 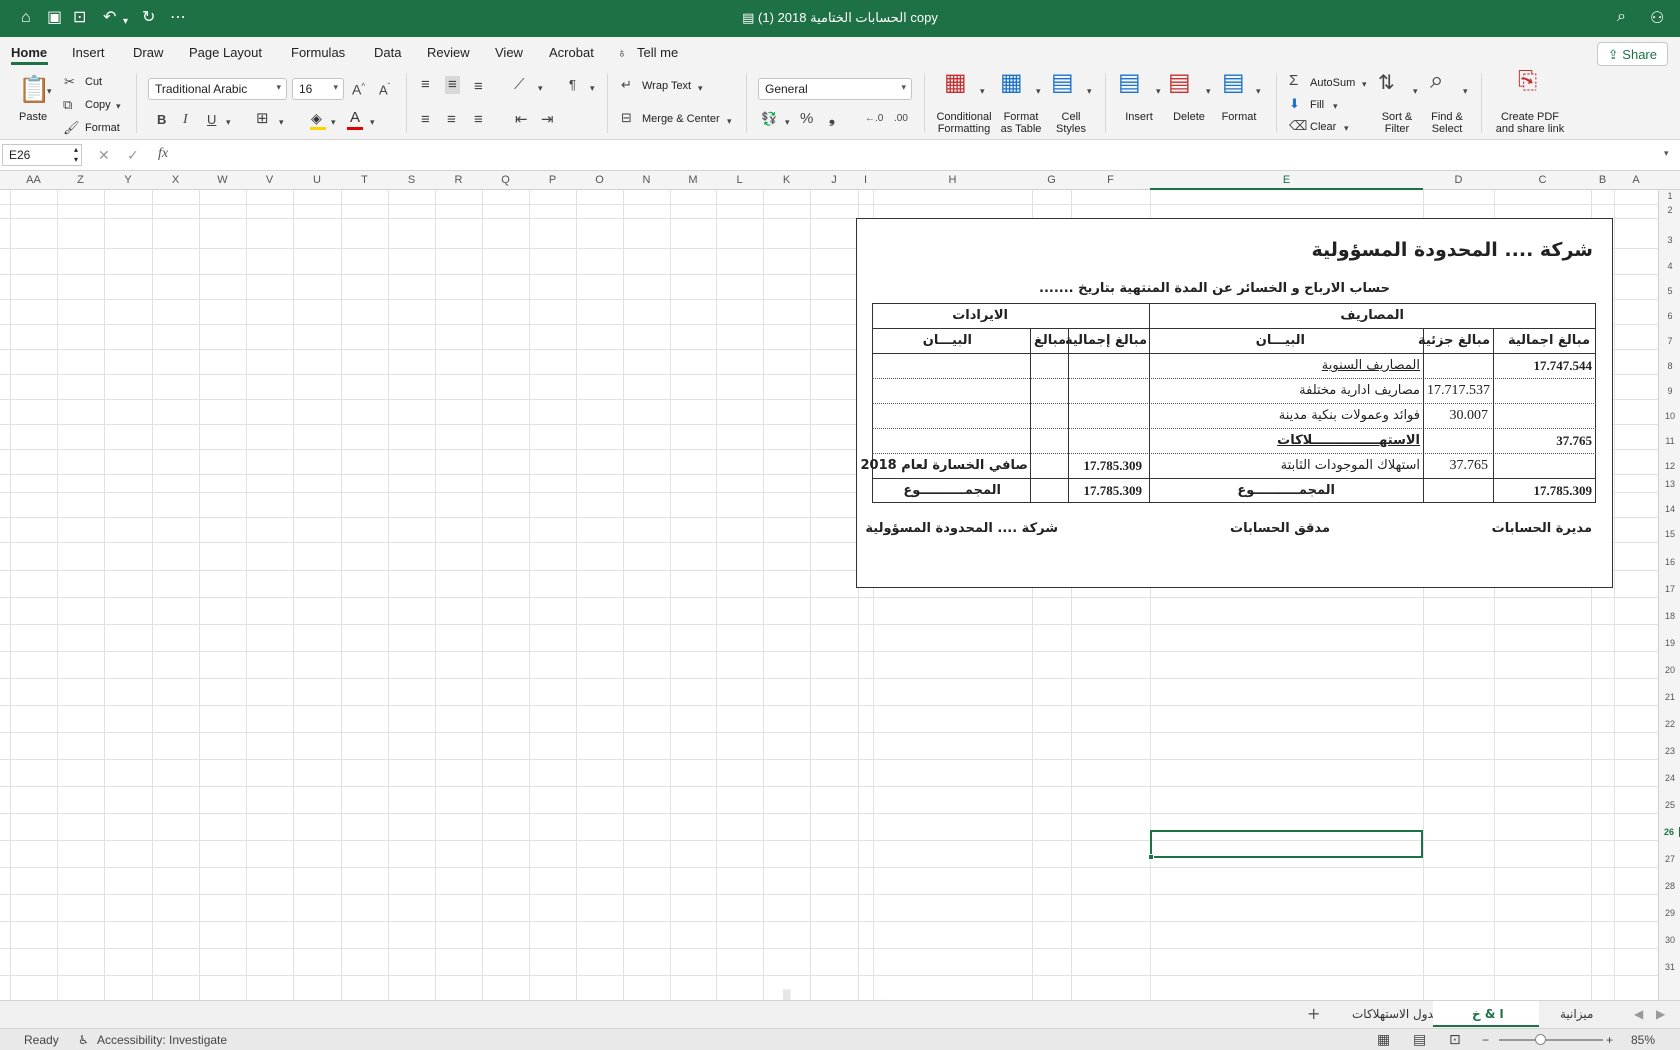 What do you see at coordinates (88, 52) in the screenshot?
I see `tab-insert: Insert` at bounding box center [88, 52].